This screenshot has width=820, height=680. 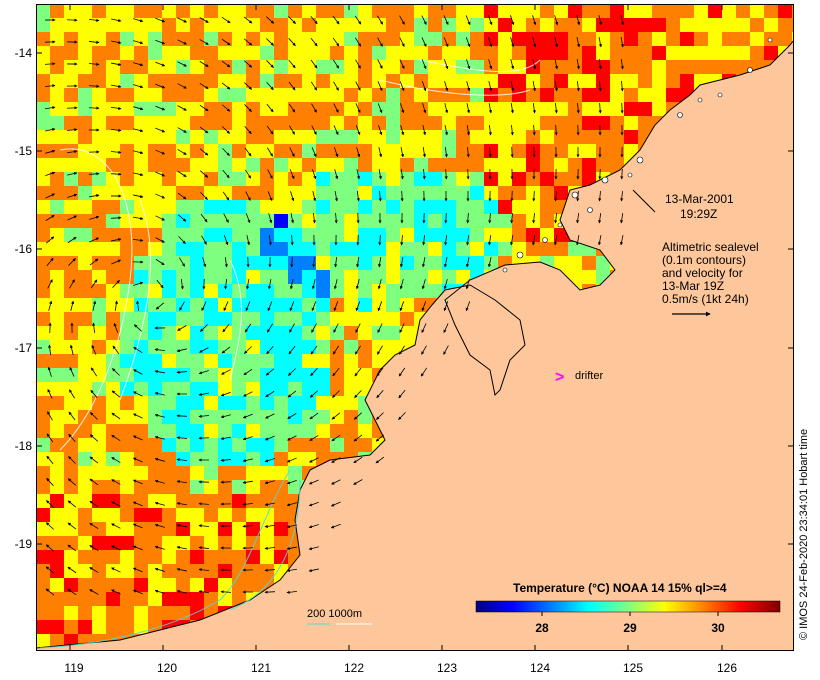 What do you see at coordinates (23, 446) in the screenshot?
I see `y-tick-label: -18` at bounding box center [23, 446].